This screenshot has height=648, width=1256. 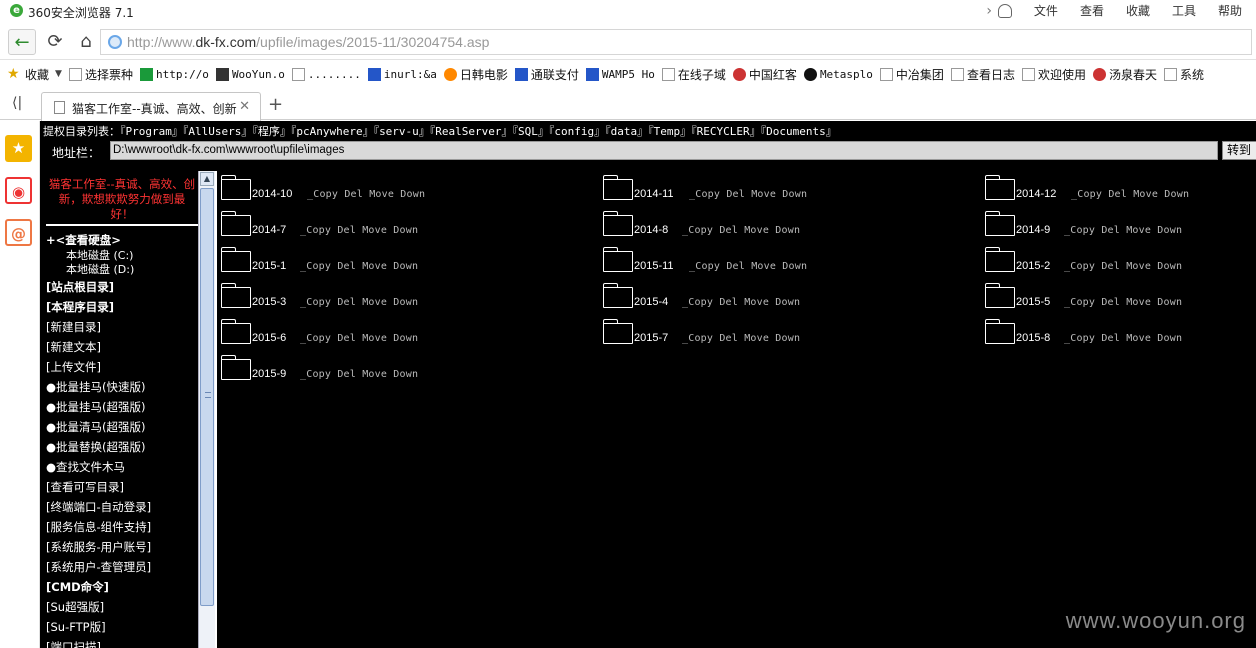 I want to click on bookmark-item: 欢迎使用, so click(x=1053, y=74).